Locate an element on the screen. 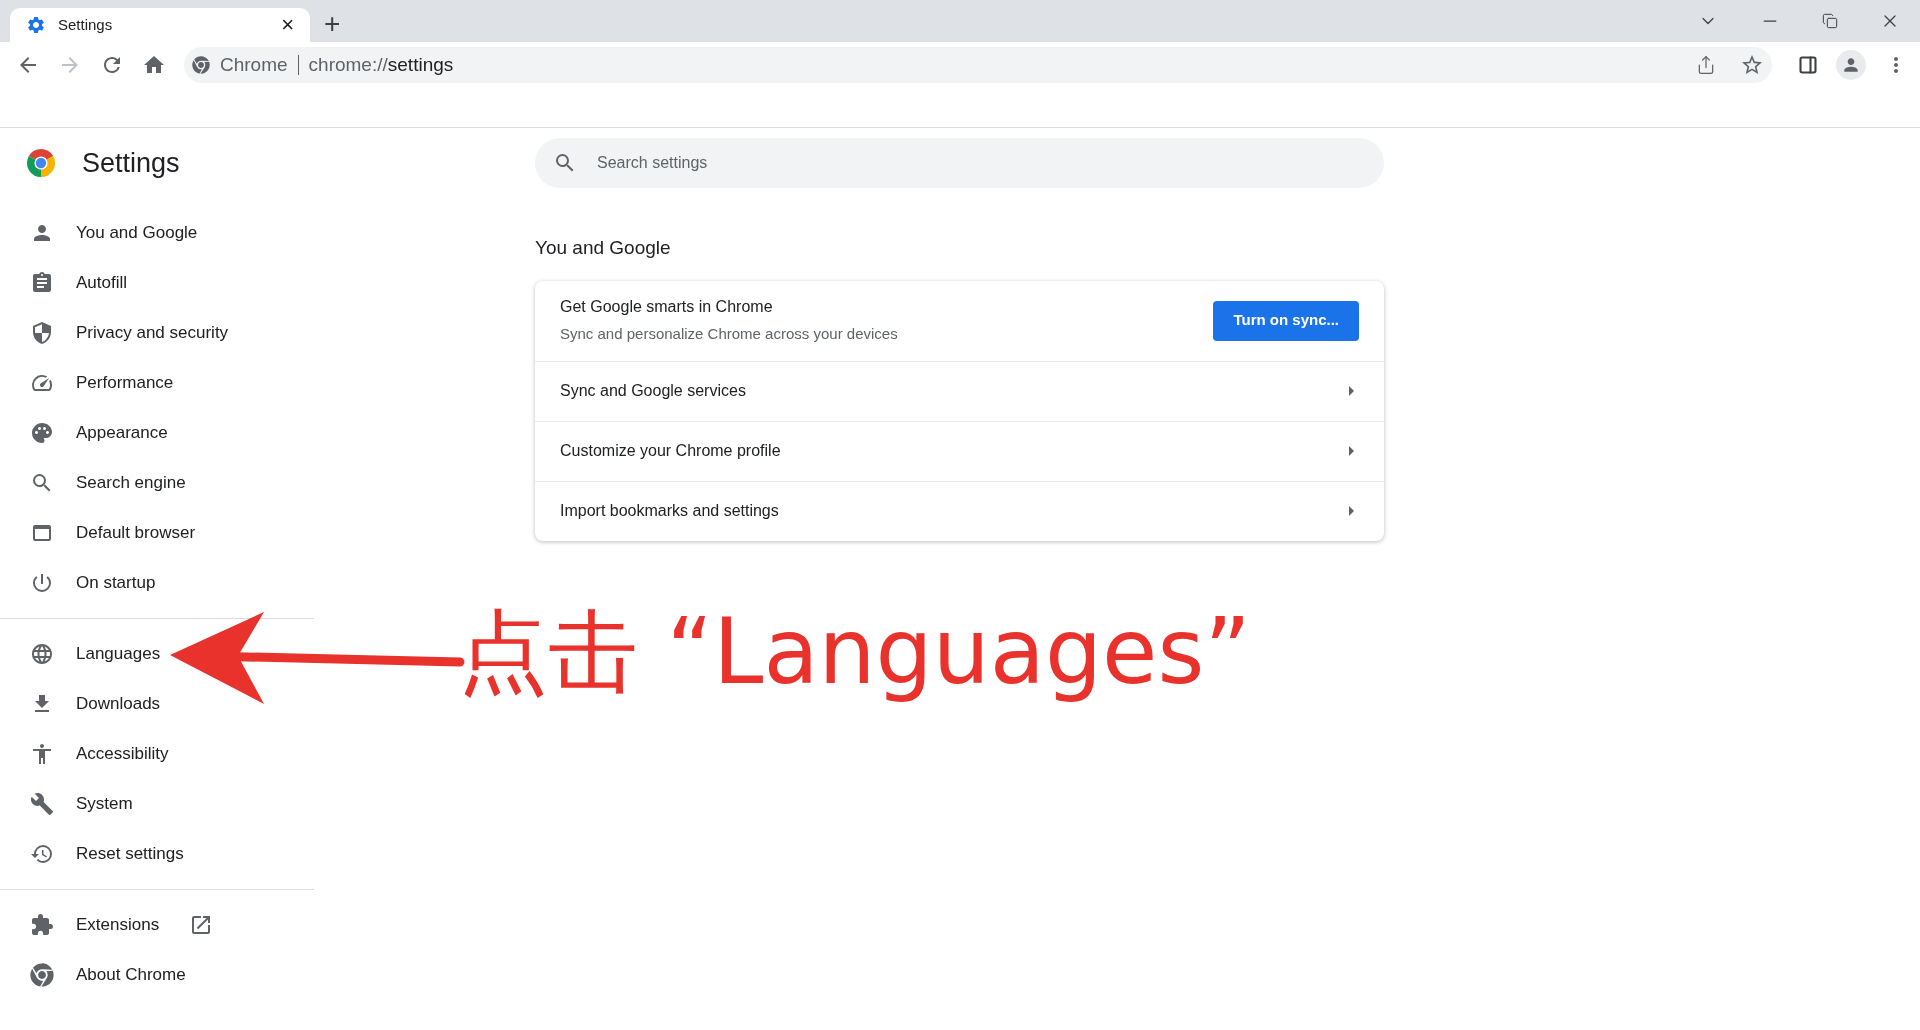 The height and width of the screenshot is (1030, 1920). sidebar-item: Extensions is located at coordinates (152, 925).